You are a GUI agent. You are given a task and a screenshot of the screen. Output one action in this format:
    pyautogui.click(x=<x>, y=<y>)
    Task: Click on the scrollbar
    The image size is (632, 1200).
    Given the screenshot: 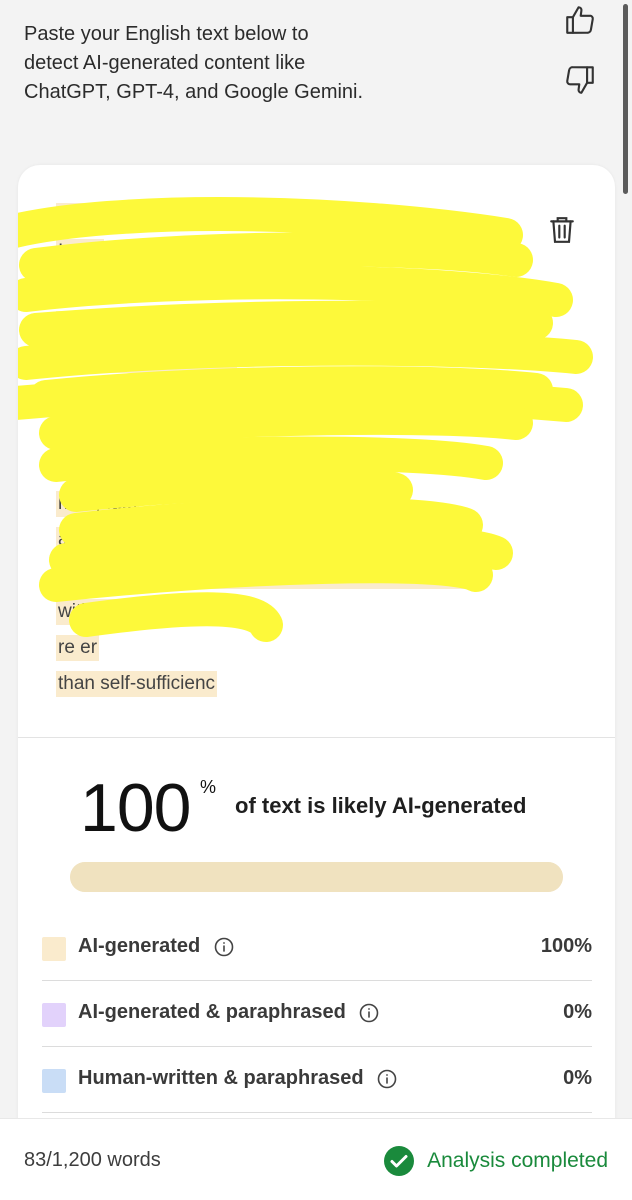 What is the action you would take?
    pyautogui.click(x=625, y=99)
    